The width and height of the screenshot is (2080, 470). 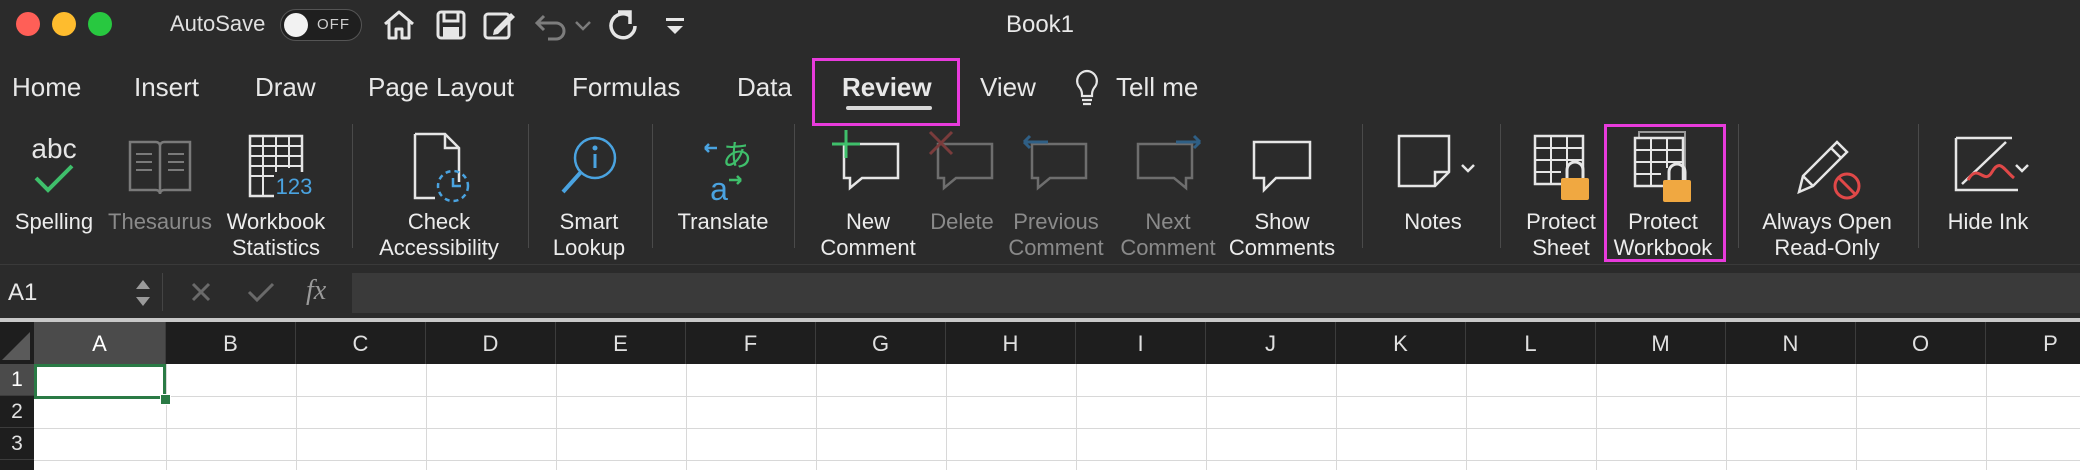 What do you see at coordinates (1008, 87) in the screenshot?
I see `tab-view: View` at bounding box center [1008, 87].